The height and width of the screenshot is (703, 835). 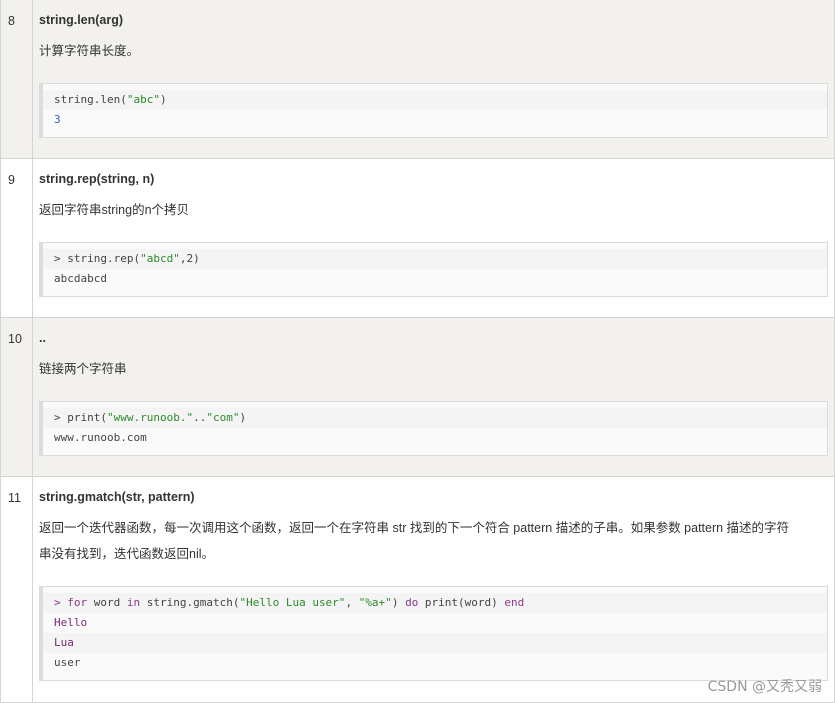 What do you see at coordinates (764, 687) in the screenshot?
I see `watermark: CSDN @又秃又弱` at bounding box center [764, 687].